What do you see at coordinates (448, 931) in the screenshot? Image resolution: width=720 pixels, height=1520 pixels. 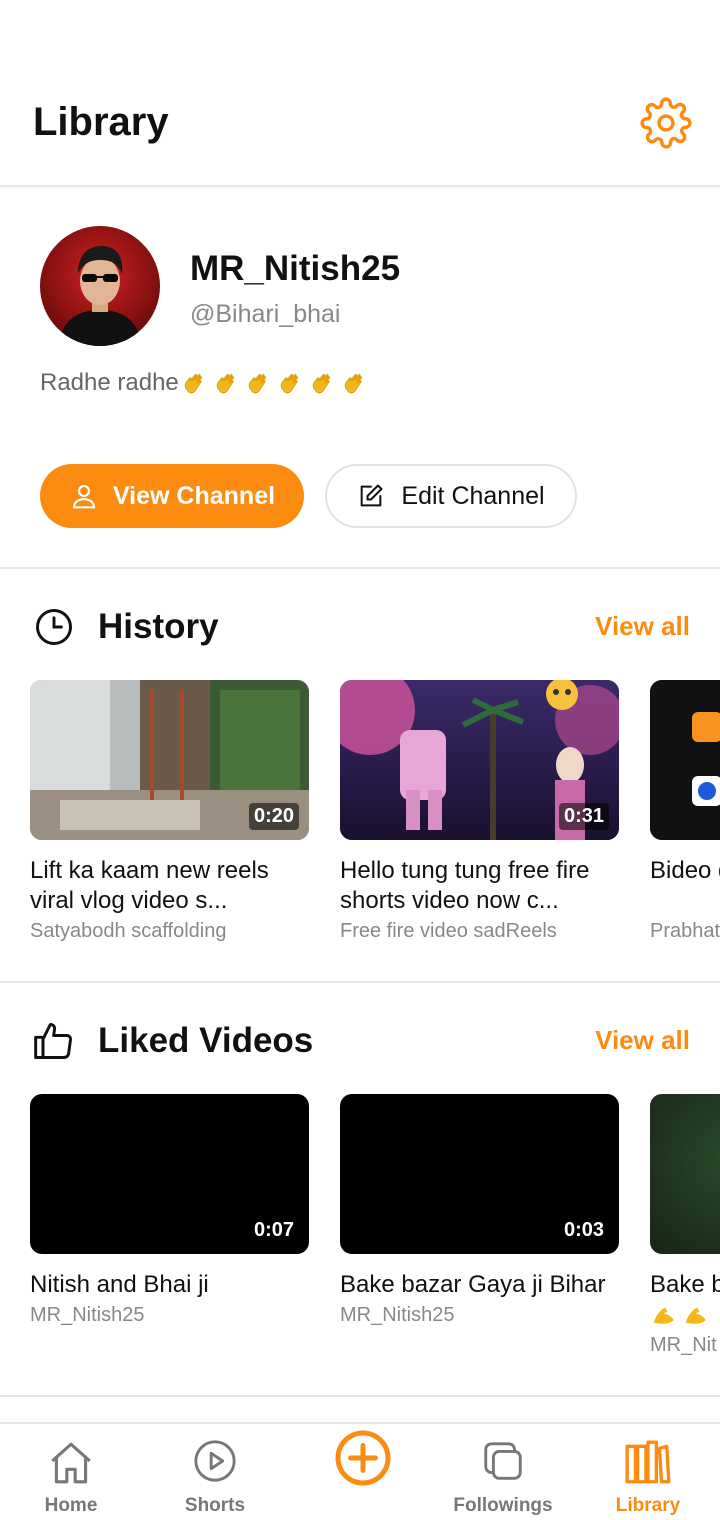 I see `video-channel: Free fire video sadReels` at bounding box center [448, 931].